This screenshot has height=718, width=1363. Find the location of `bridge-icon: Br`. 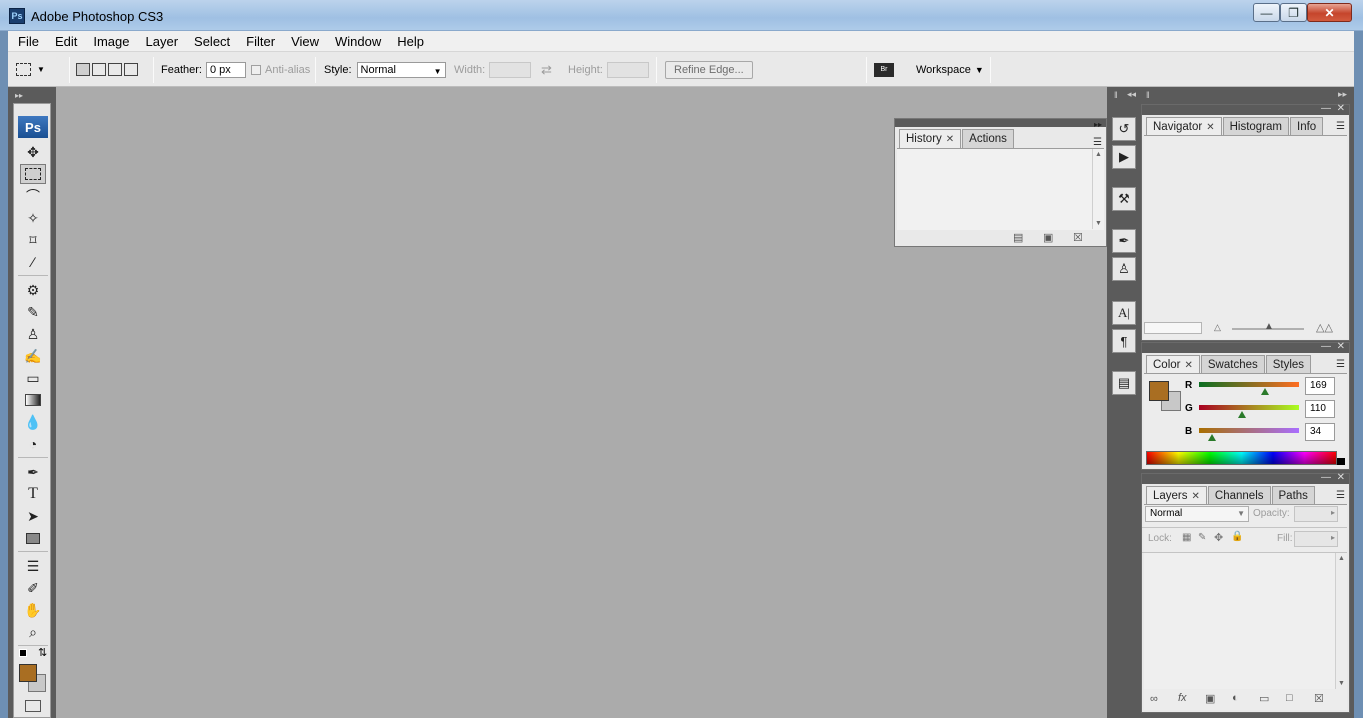

bridge-icon: Br is located at coordinates (884, 69).